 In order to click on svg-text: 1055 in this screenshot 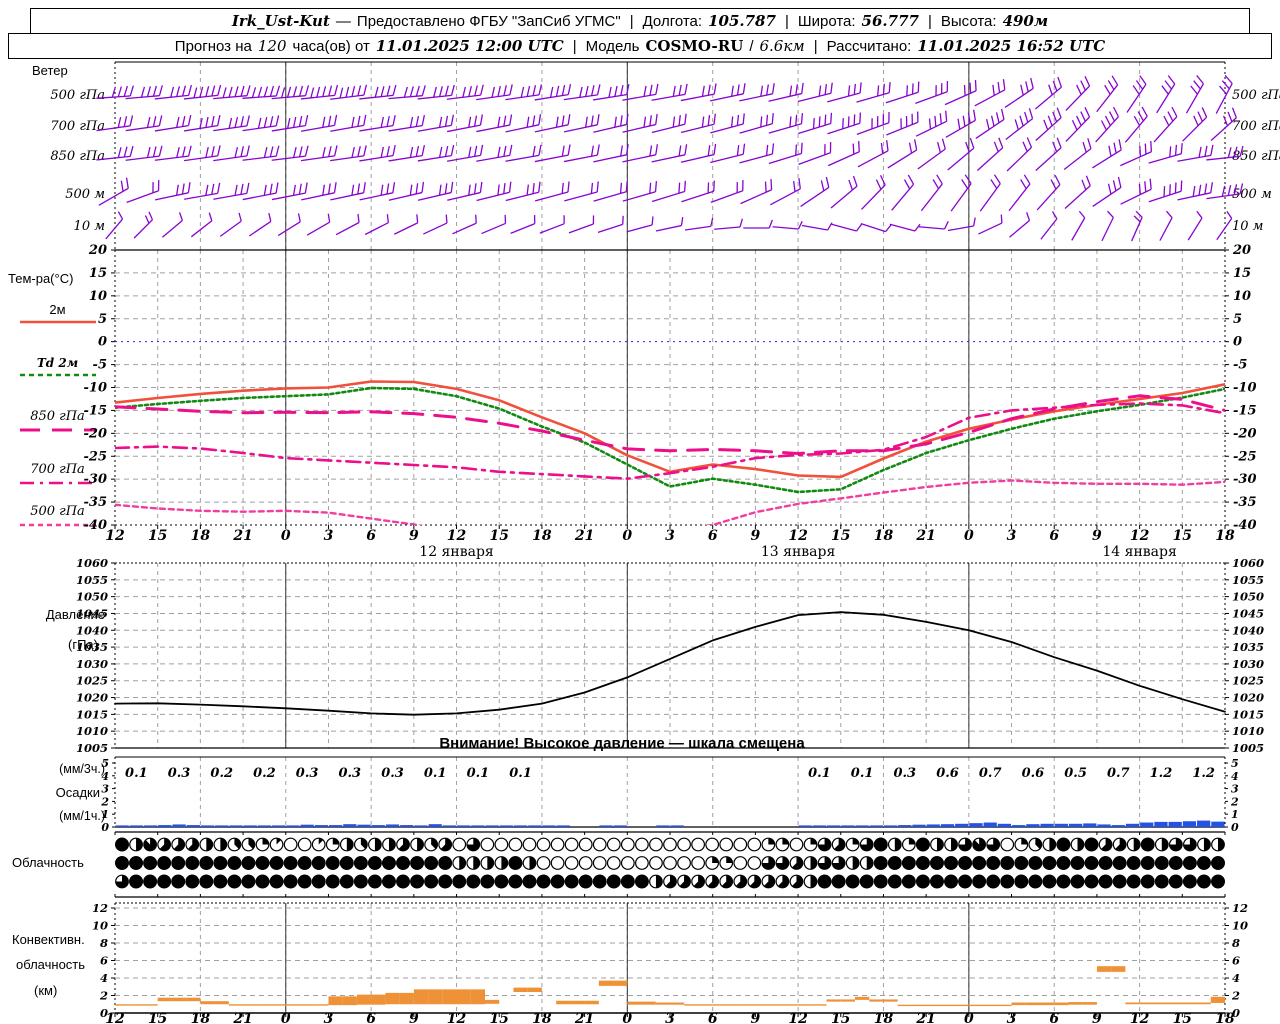, I will do `click(92, 580)`.